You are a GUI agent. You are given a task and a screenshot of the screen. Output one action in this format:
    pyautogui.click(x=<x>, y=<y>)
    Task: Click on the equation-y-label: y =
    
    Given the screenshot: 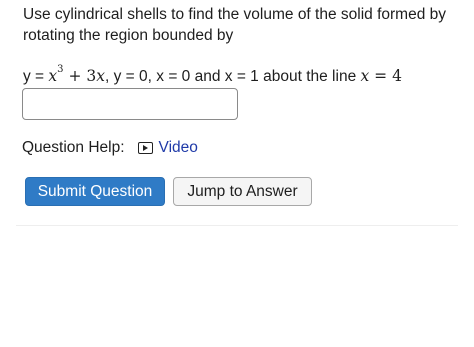 What is the action you would take?
    pyautogui.click(x=36, y=77)
    